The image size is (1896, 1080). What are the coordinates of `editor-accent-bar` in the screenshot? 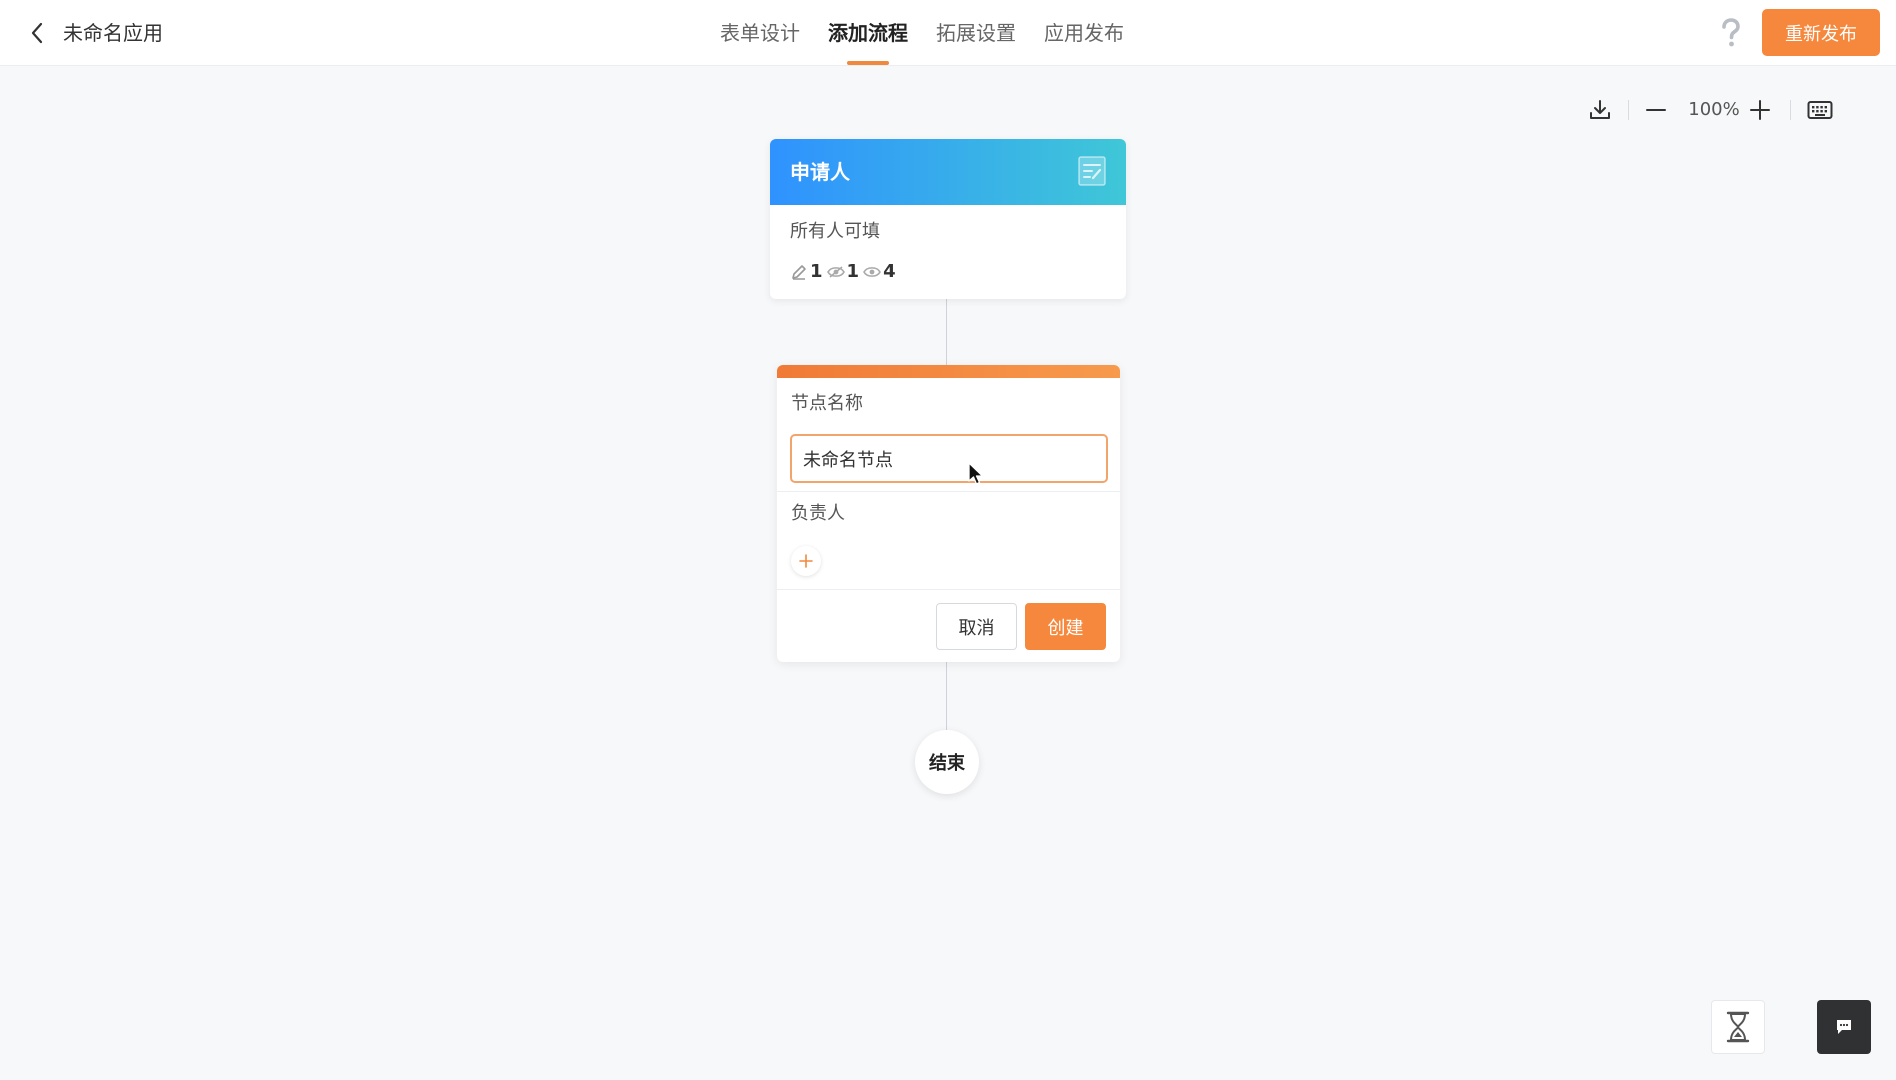 It's located at (948, 371).